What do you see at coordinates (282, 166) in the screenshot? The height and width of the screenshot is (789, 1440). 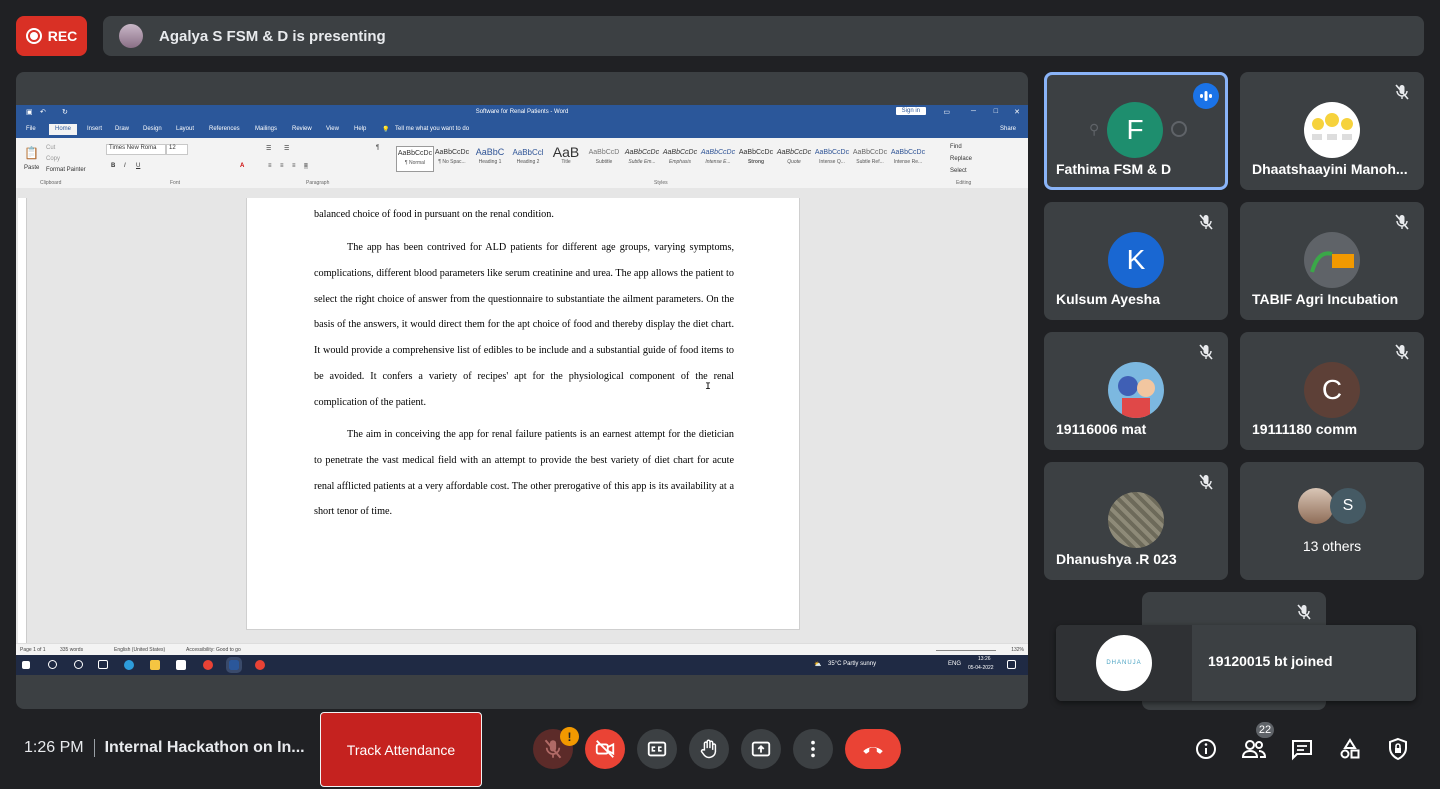 I see `align-center-icon: ≡` at bounding box center [282, 166].